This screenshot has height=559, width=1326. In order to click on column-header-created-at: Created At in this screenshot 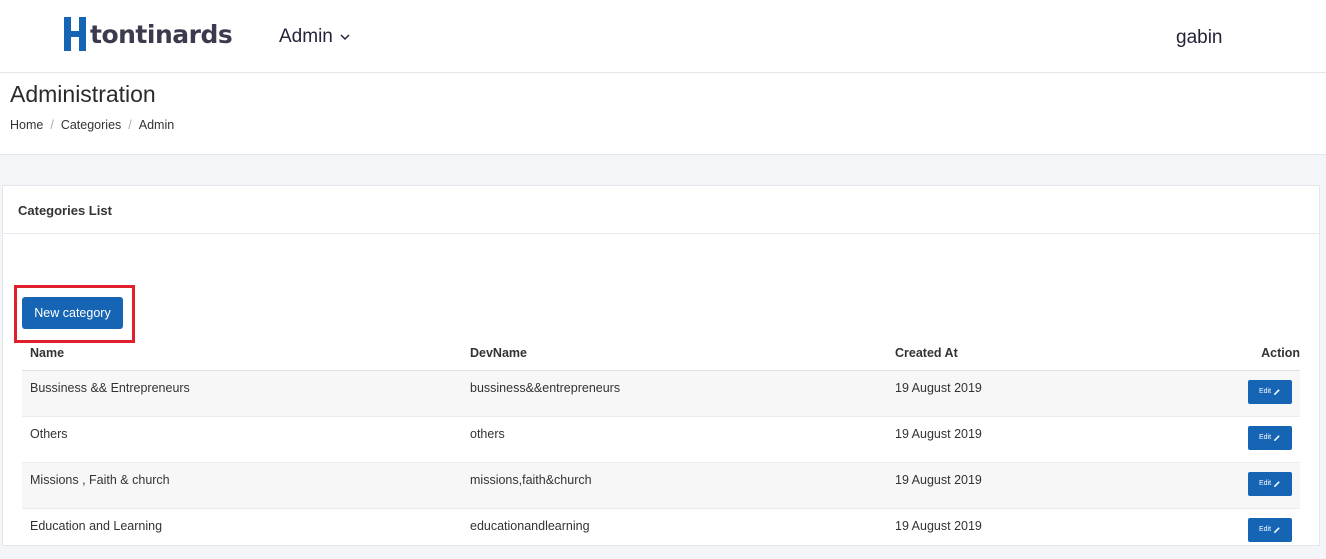, I will do `click(1032, 354)`.